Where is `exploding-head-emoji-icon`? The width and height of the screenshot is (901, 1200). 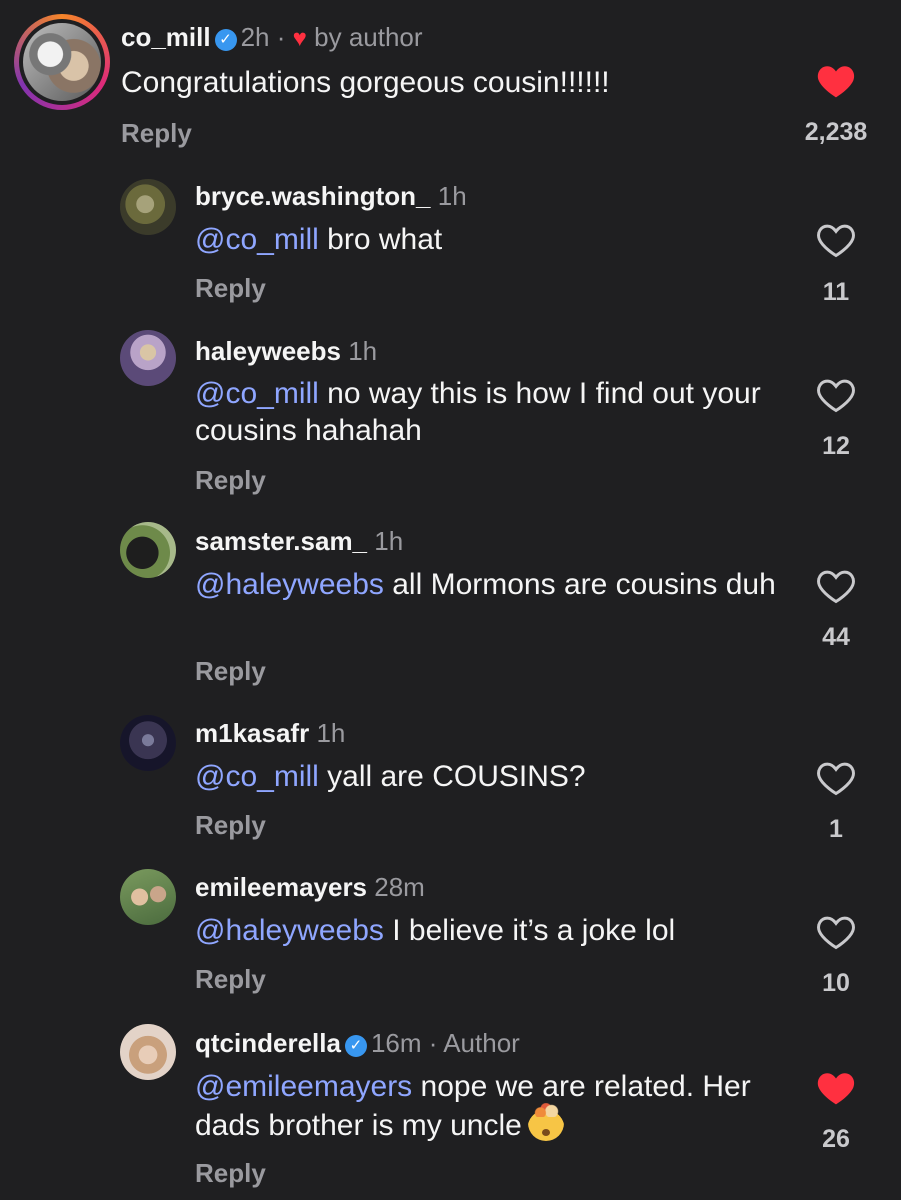 exploding-head-emoji-icon is located at coordinates (545, 1122).